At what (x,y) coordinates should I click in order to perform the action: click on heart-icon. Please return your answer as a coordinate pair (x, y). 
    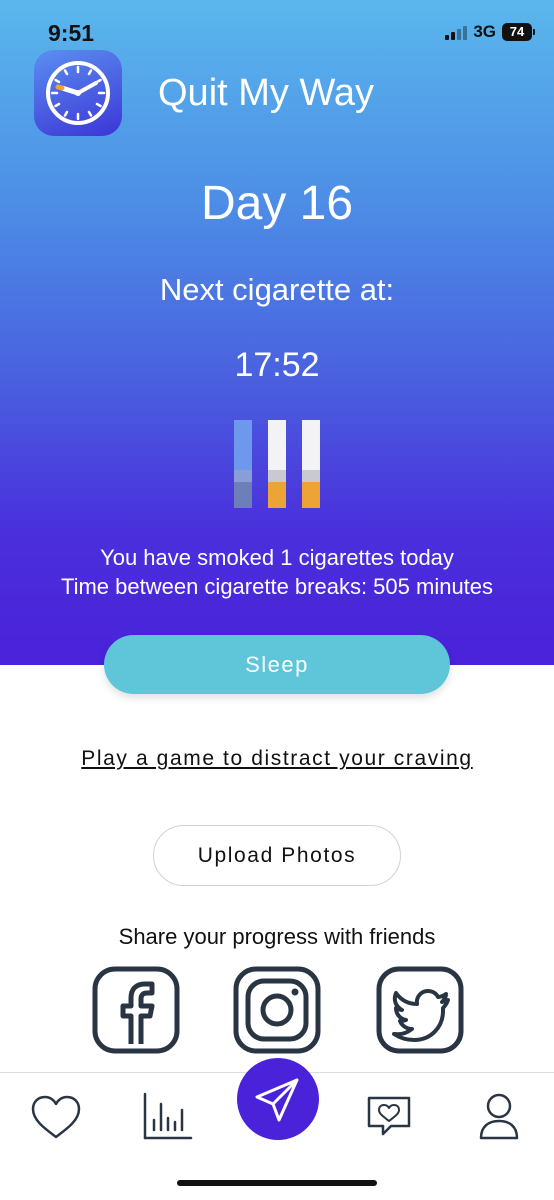
    Looking at the image, I should click on (56, 1118).